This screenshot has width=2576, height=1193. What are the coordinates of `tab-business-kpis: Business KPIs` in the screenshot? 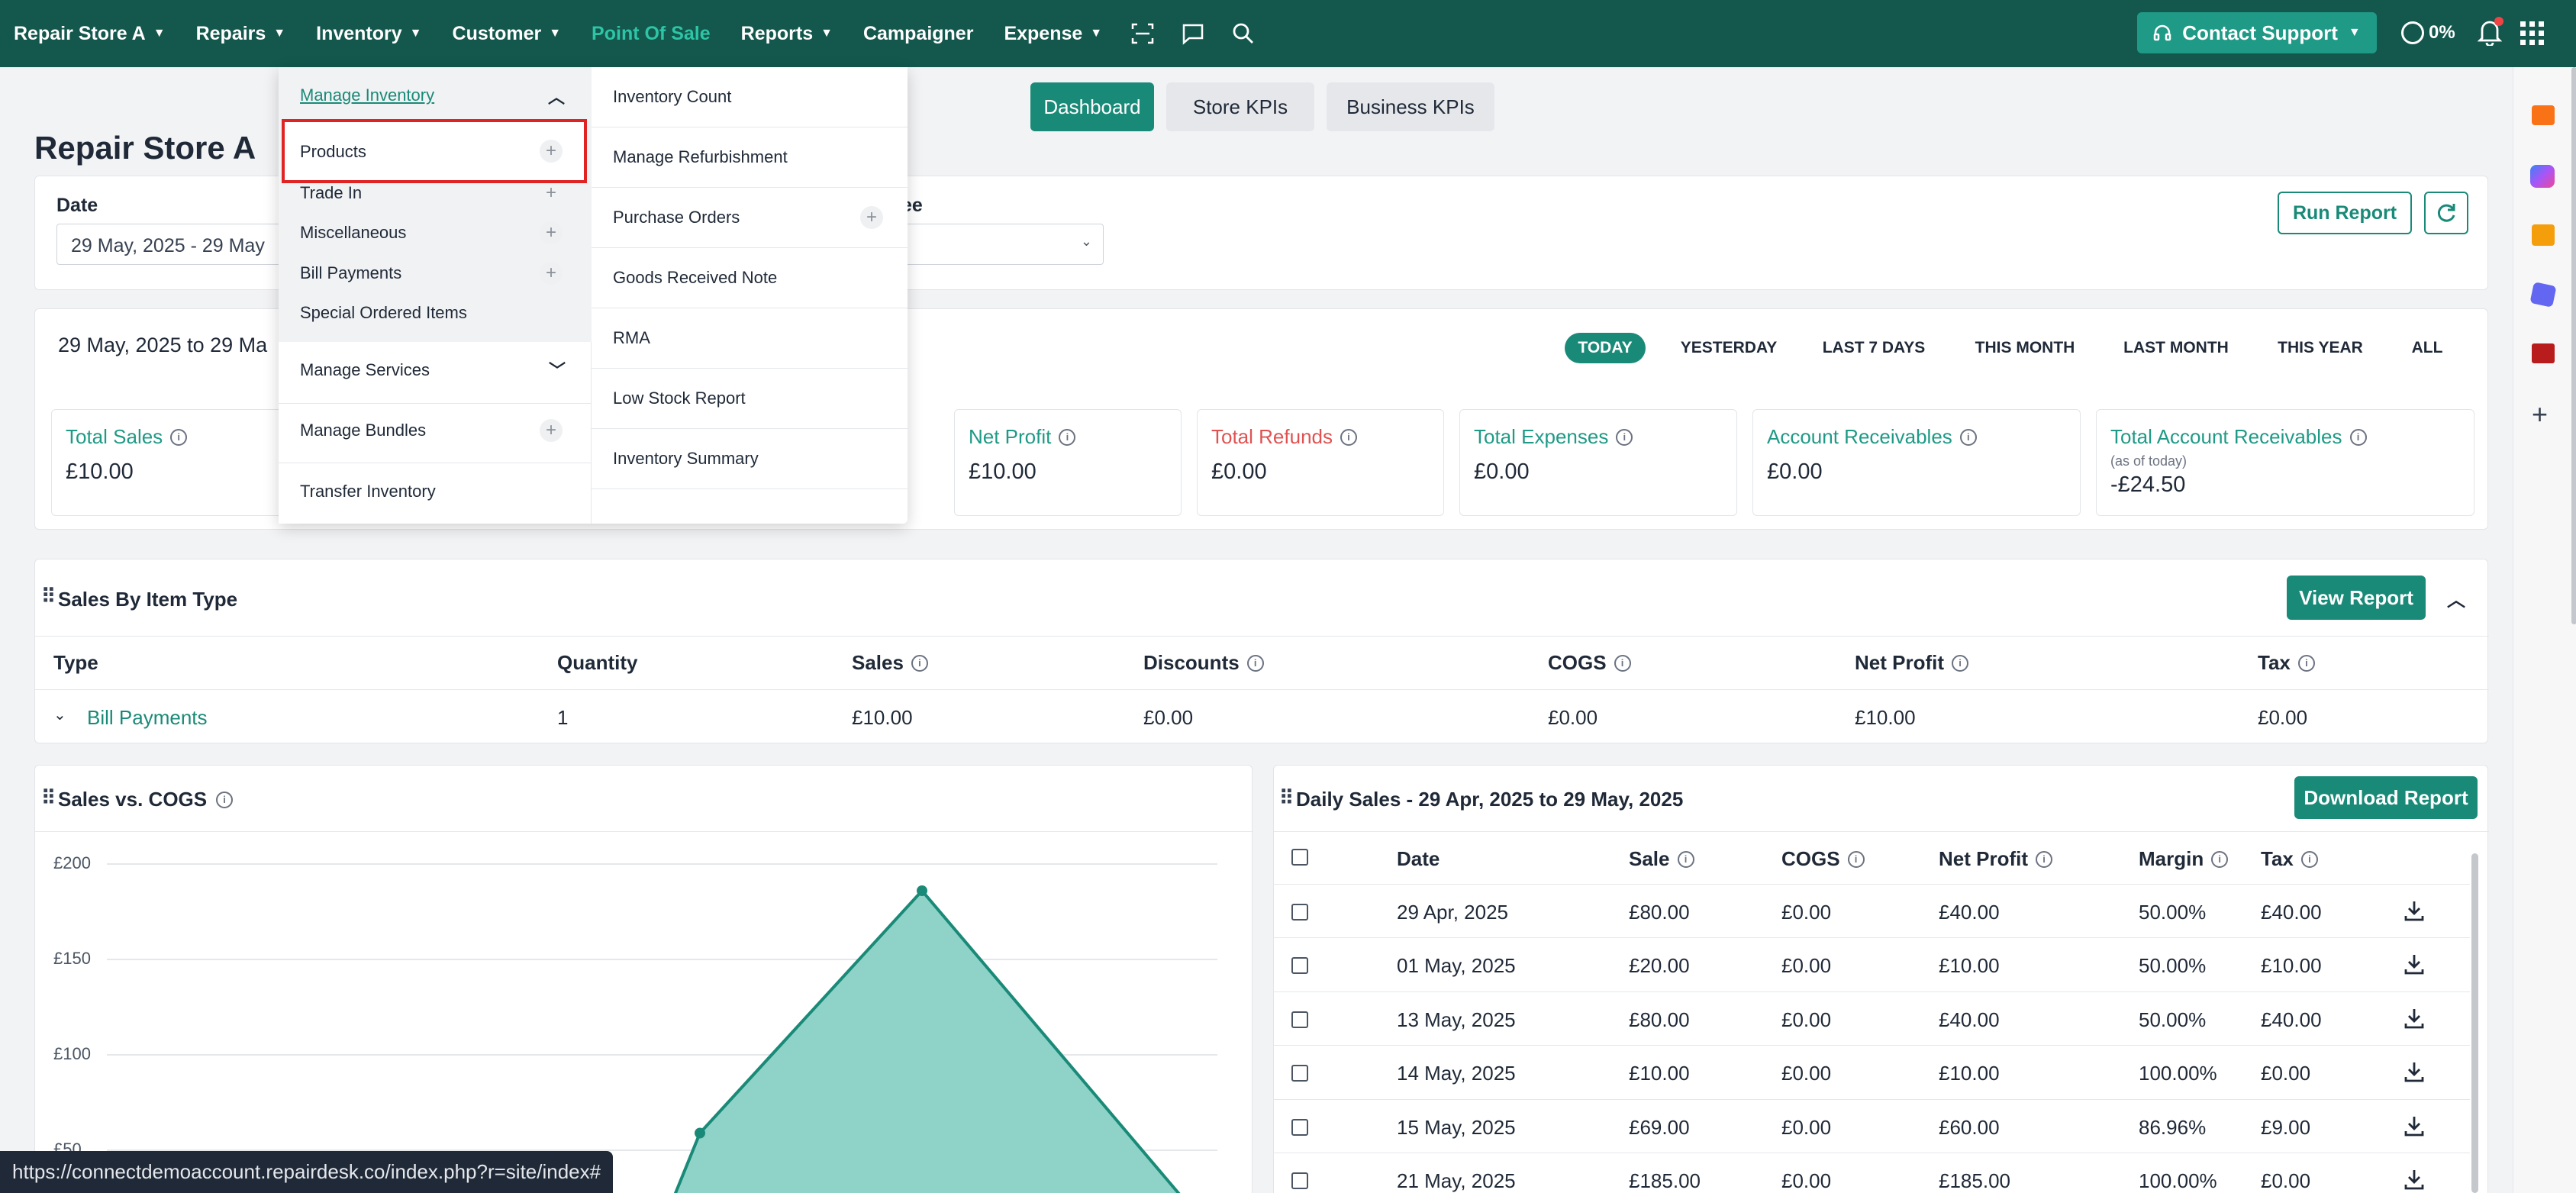 It's located at (1410, 106).